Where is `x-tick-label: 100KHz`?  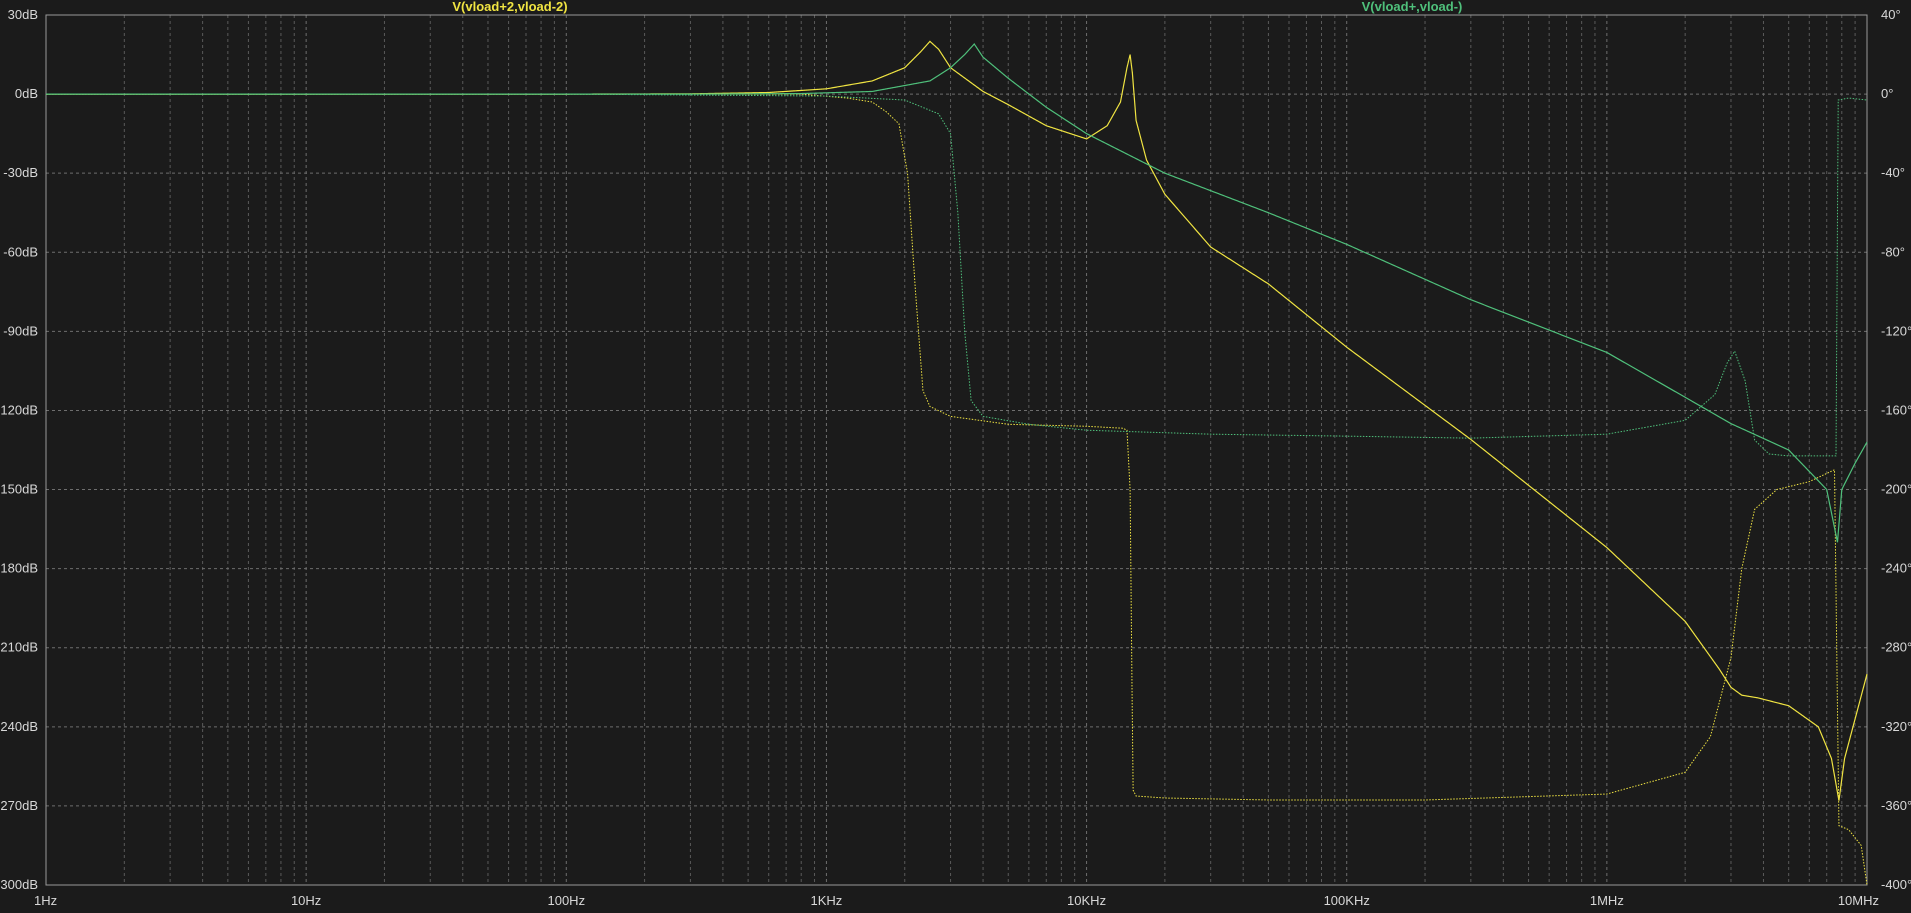
x-tick-label: 100KHz is located at coordinates (1347, 900).